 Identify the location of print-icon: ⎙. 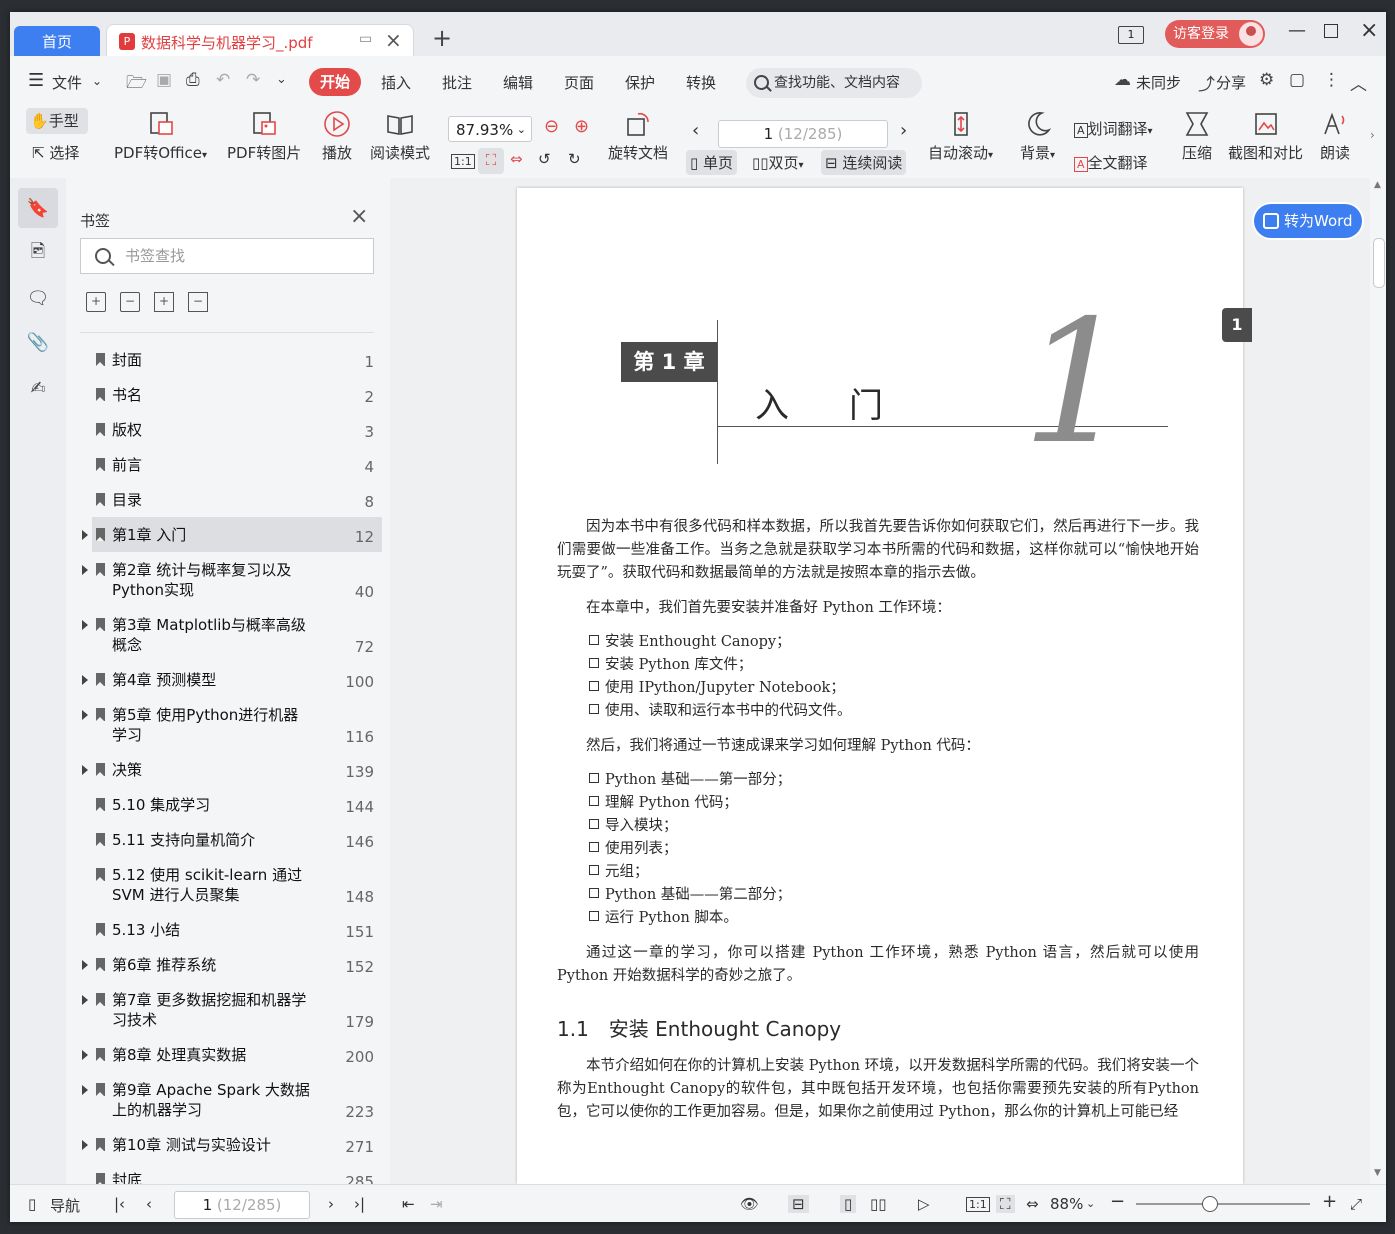
(193, 80).